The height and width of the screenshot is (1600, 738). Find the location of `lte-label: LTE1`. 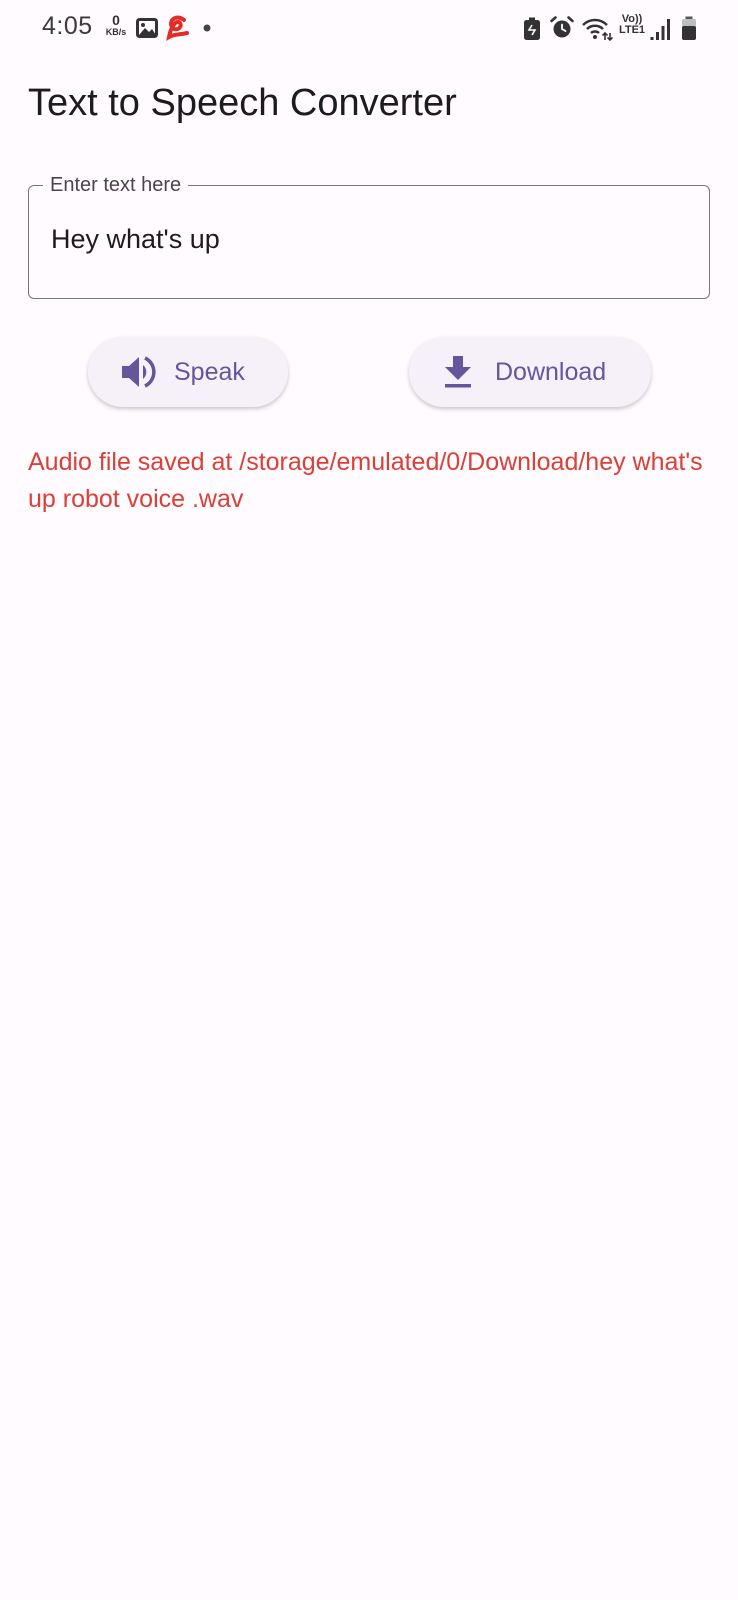

lte-label: LTE1 is located at coordinates (632, 30).